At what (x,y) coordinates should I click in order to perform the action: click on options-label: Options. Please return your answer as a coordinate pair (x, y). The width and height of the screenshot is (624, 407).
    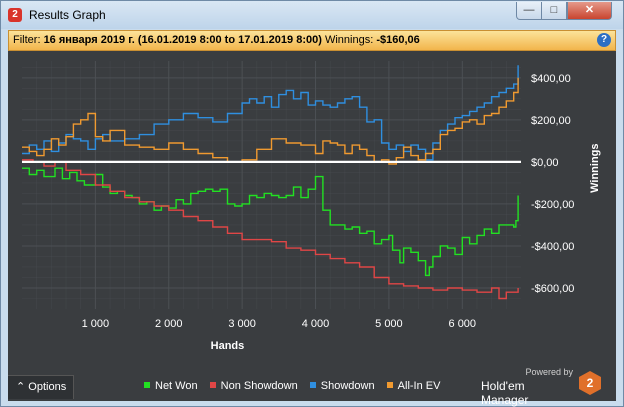
    Looking at the image, I should click on (47, 387).